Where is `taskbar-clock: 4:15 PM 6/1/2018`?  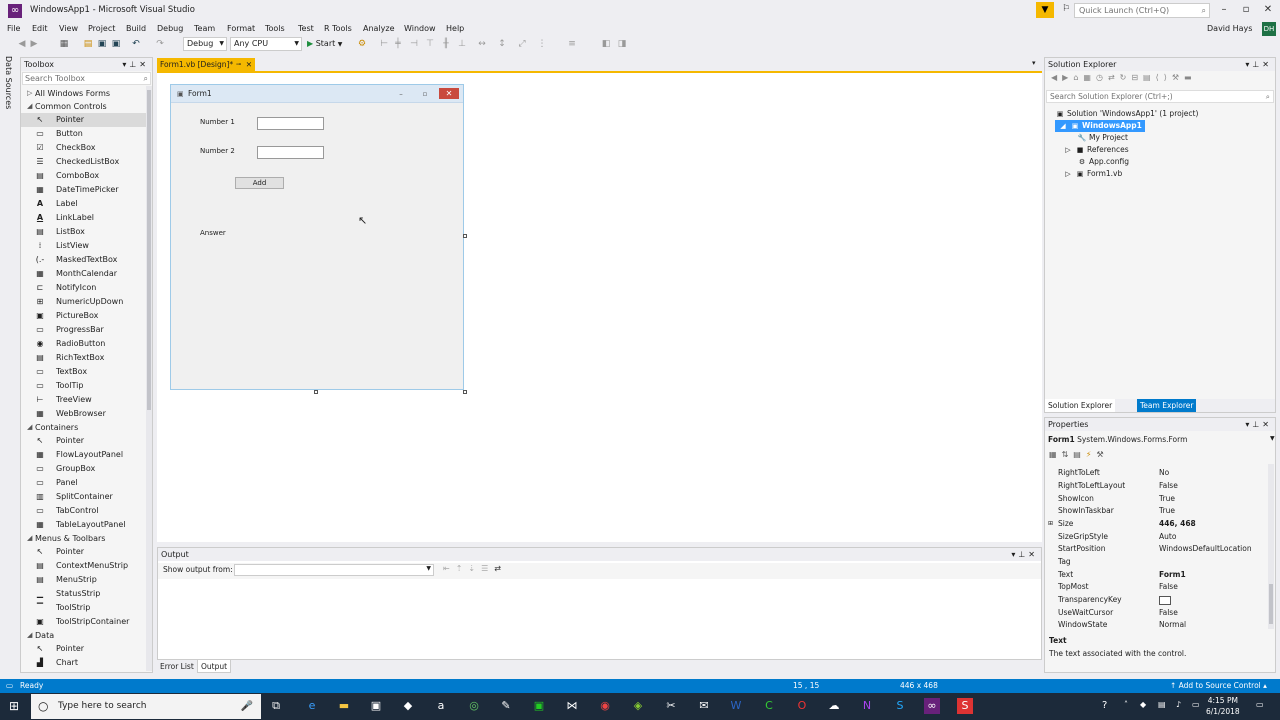
taskbar-clock: 4:15 PM 6/1/2018 is located at coordinates (1223, 706).